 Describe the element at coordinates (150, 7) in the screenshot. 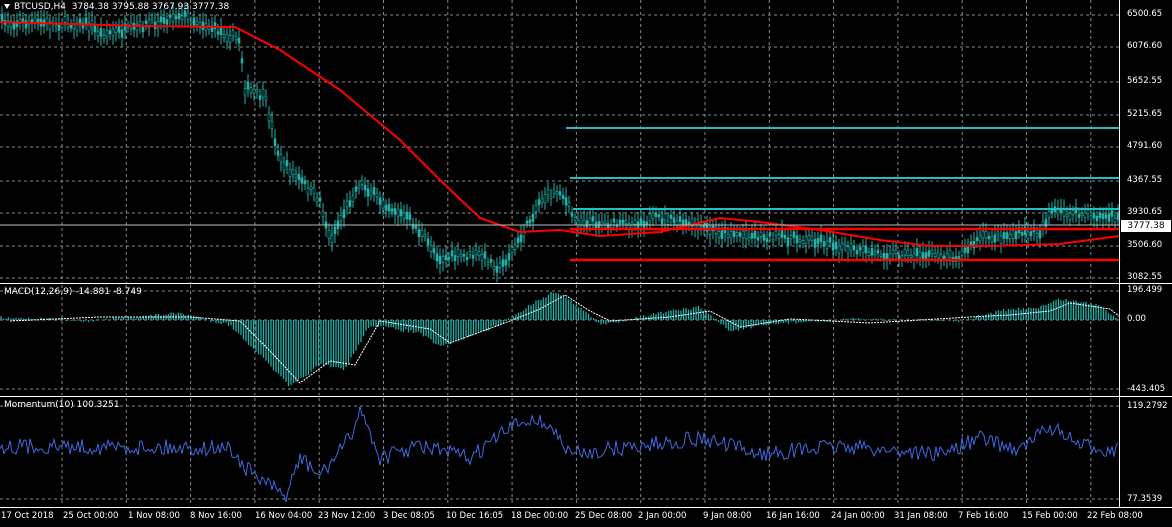

I see `ohlc-values: 3784.38 3795.88 3767.93 3777.38` at that location.